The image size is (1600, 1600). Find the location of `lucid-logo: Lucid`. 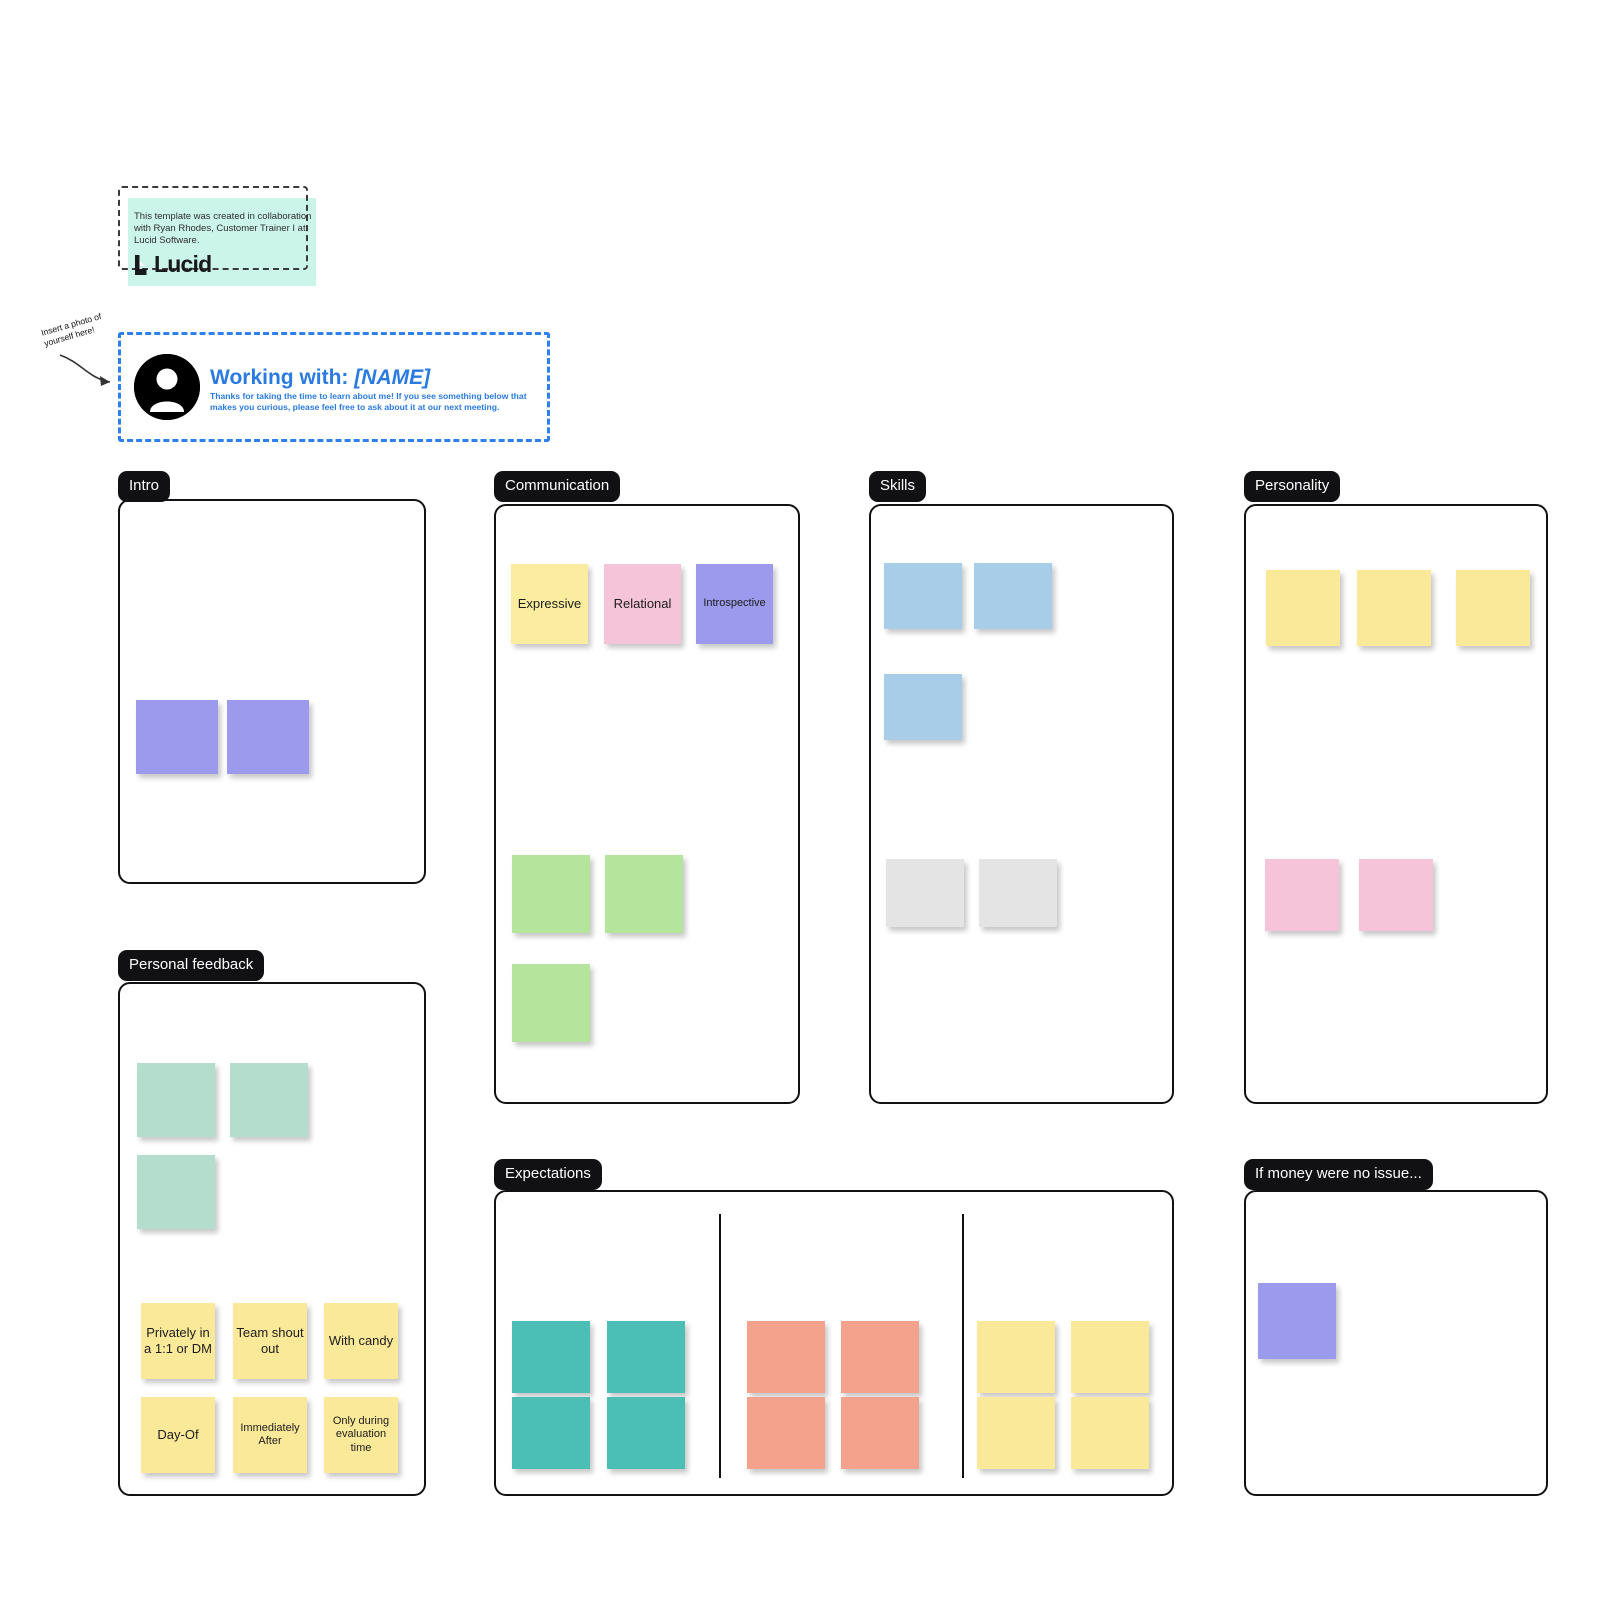

lucid-logo: Lucid is located at coordinates (172, 264).